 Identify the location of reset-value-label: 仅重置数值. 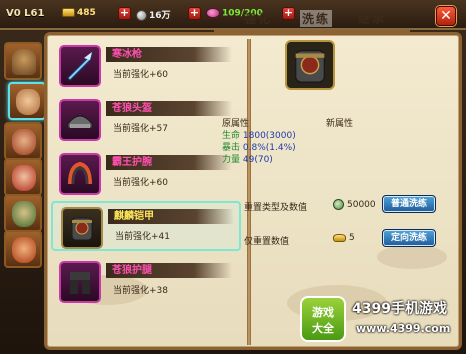
(267, 242).